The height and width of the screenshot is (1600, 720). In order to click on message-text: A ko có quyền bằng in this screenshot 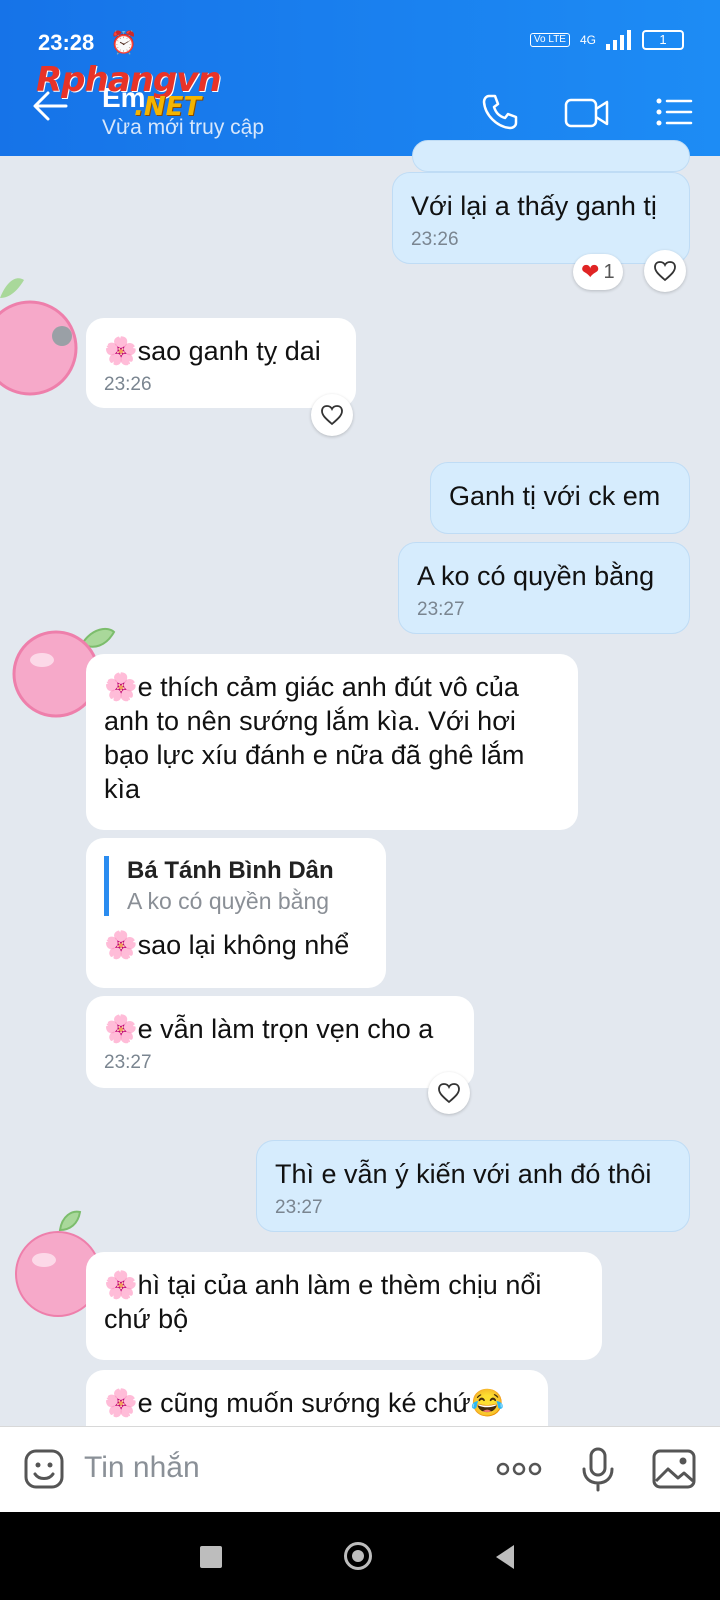, I will do `click(536, 576)`.